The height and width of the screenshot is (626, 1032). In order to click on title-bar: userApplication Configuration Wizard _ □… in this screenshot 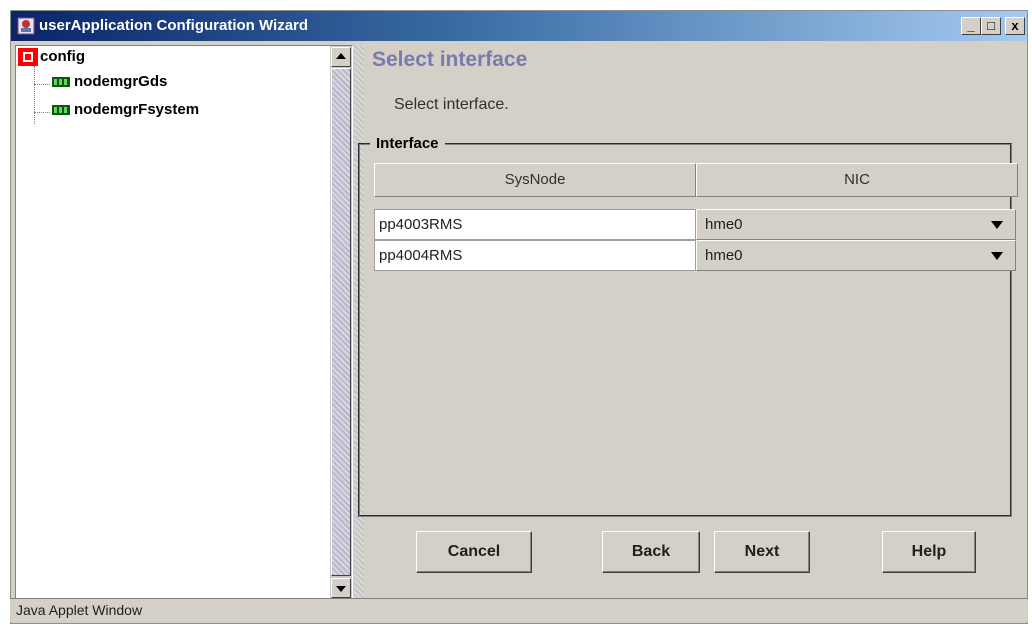, I will do `click(519, 26)`.